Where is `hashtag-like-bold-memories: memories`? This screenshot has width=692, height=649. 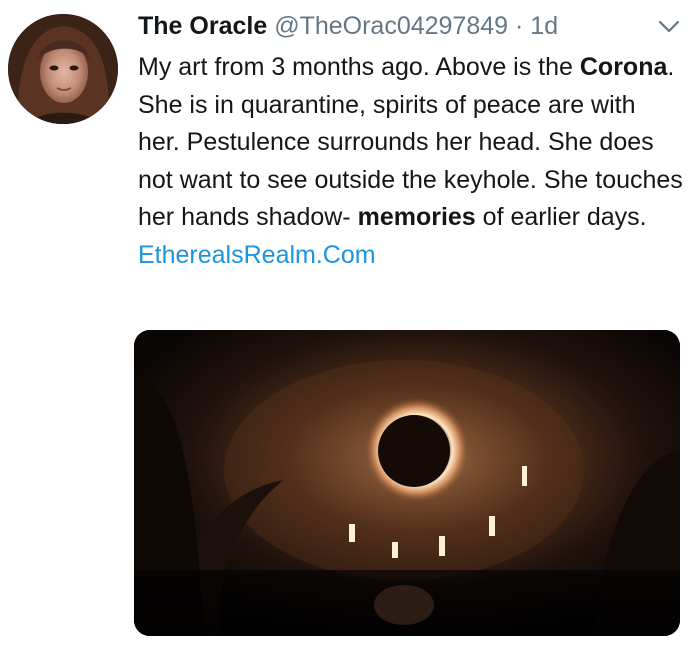 hashtag-like-bold-memories: memories is located at coordinates (416, 217).